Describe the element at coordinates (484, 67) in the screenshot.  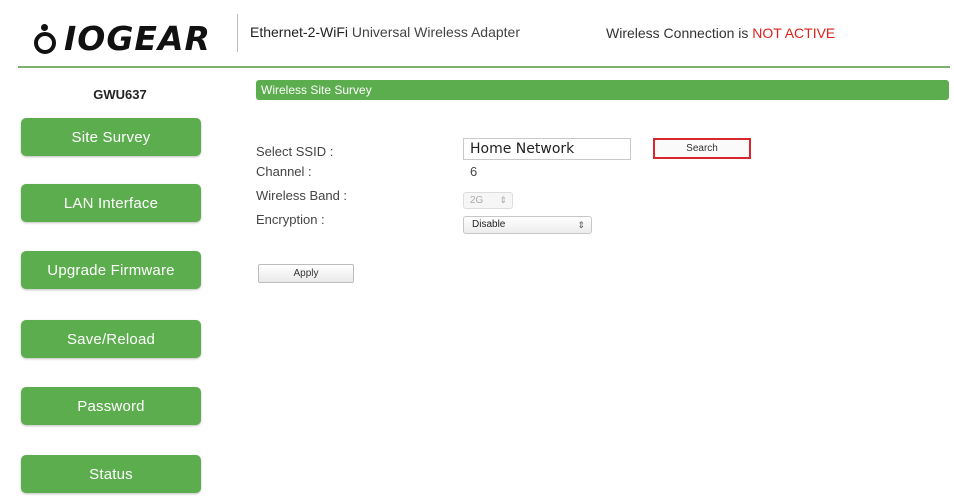
I see `header-rule` at that location.